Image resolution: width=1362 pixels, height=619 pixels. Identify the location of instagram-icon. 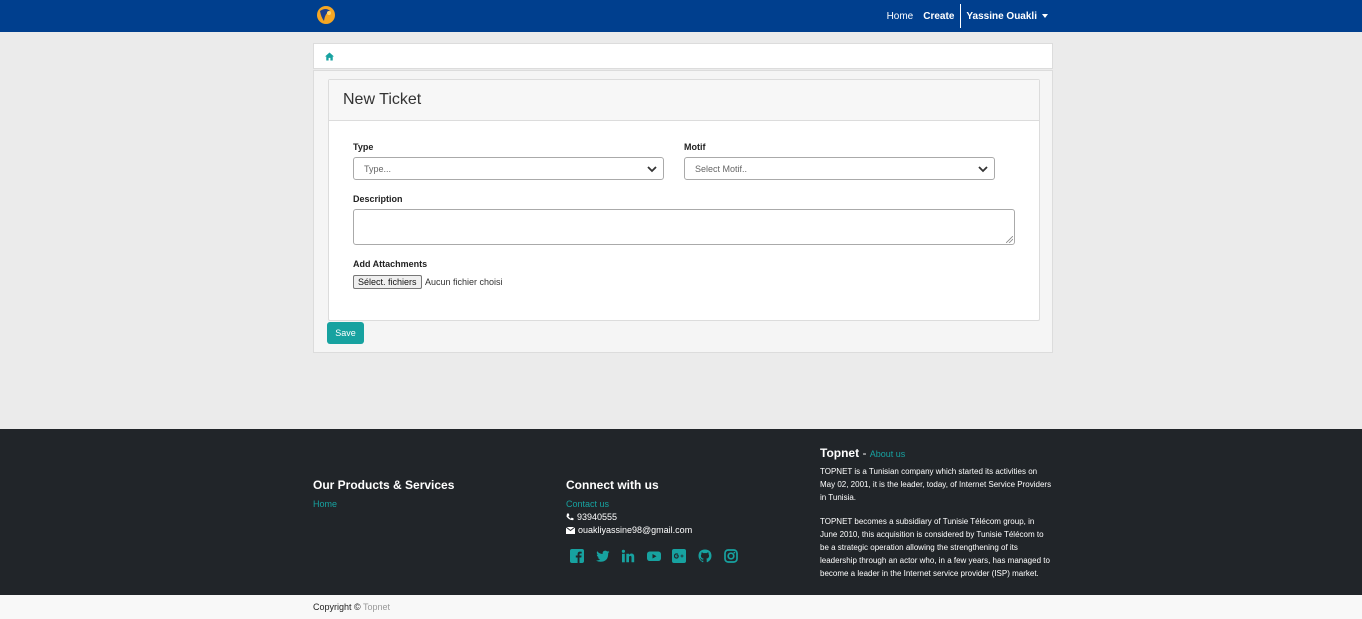
(730, 556).